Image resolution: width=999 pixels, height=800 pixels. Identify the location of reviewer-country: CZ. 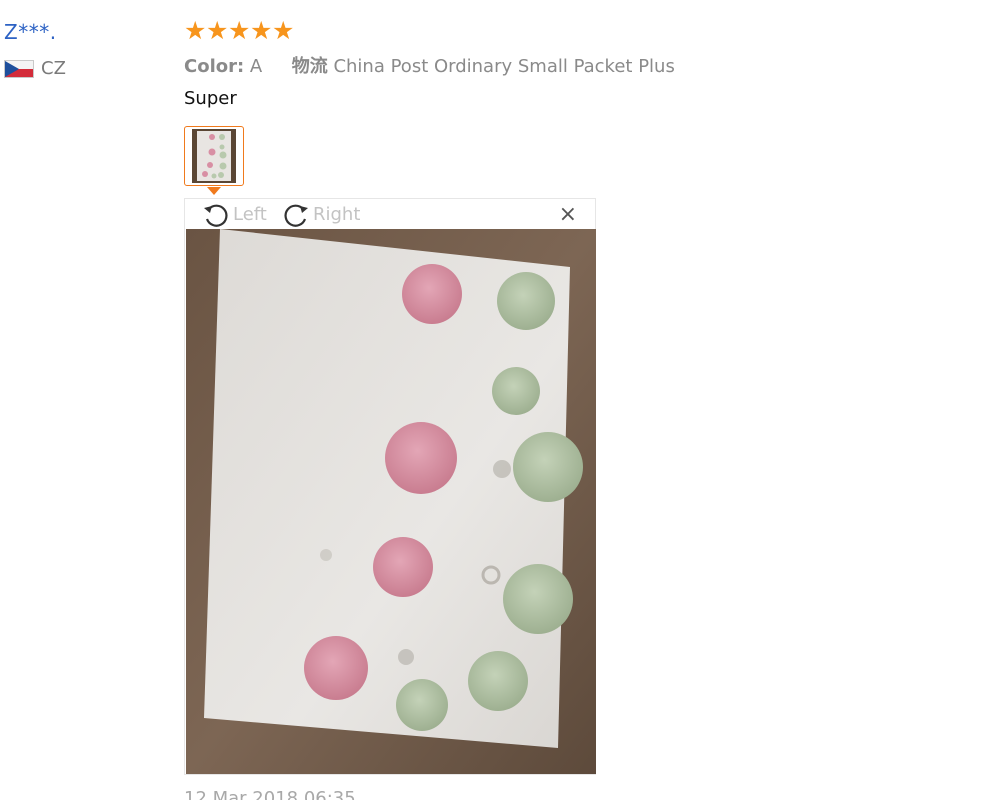
(35, 68).